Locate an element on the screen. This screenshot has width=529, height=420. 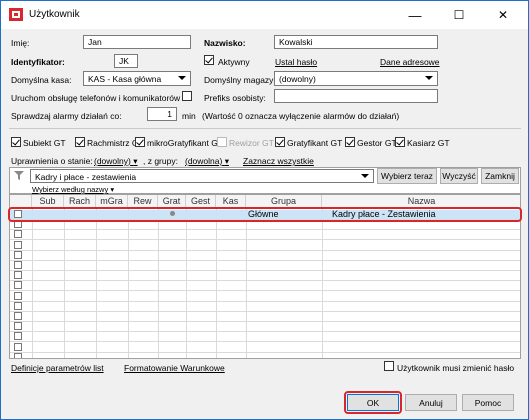
alarms-interval-input: 1 is located at coordinates (162, 114).